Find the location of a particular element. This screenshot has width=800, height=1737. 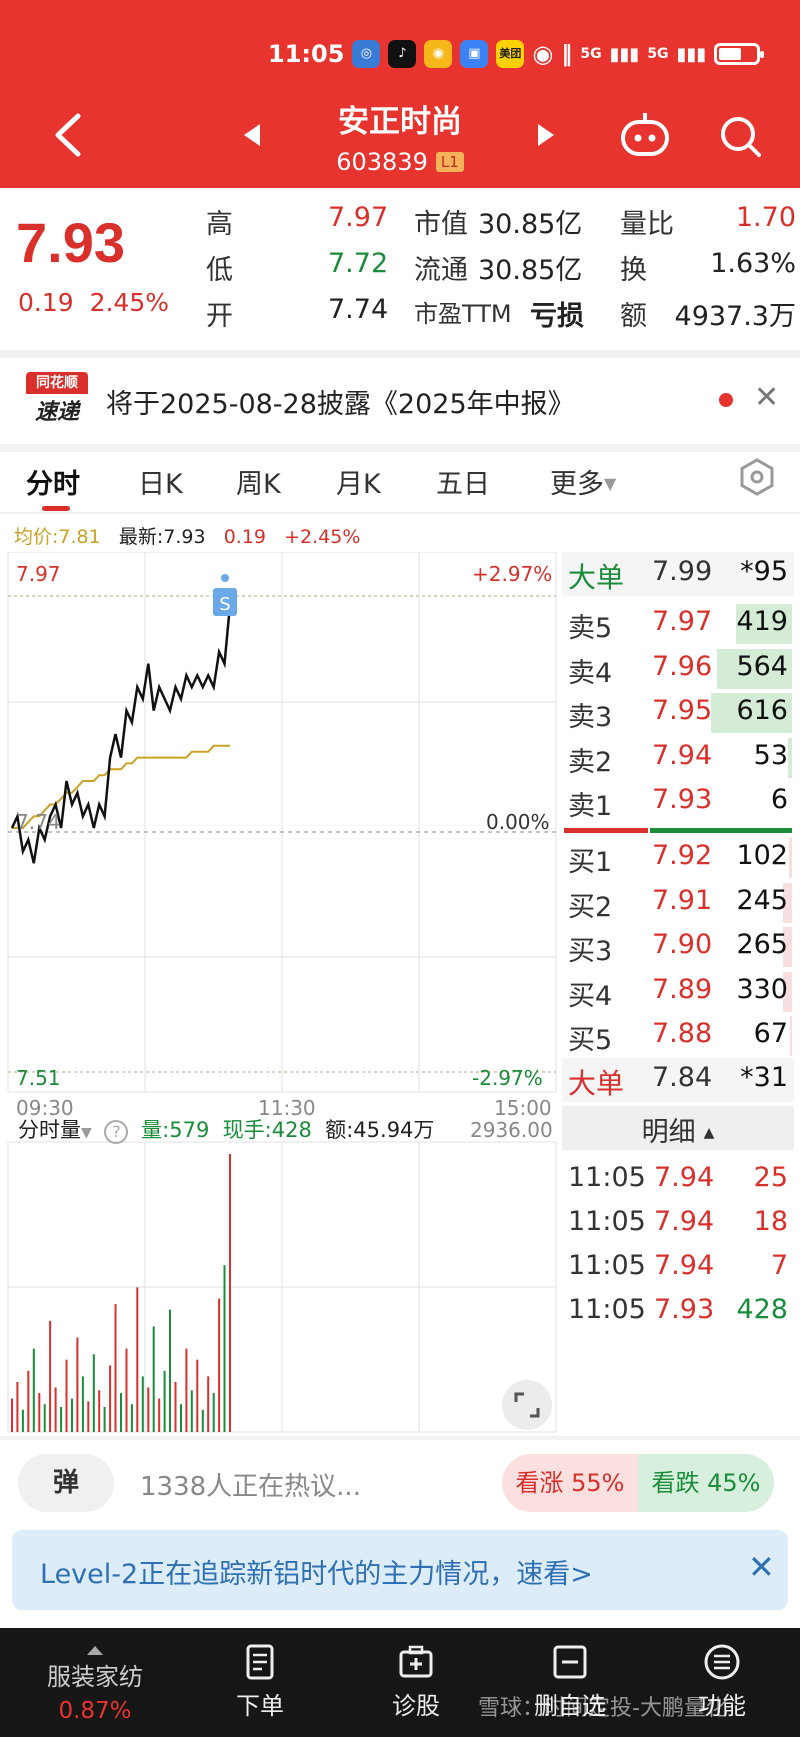

industry-sector-button: 服装家纺 0.87% is located at coordinates (95, 1685).